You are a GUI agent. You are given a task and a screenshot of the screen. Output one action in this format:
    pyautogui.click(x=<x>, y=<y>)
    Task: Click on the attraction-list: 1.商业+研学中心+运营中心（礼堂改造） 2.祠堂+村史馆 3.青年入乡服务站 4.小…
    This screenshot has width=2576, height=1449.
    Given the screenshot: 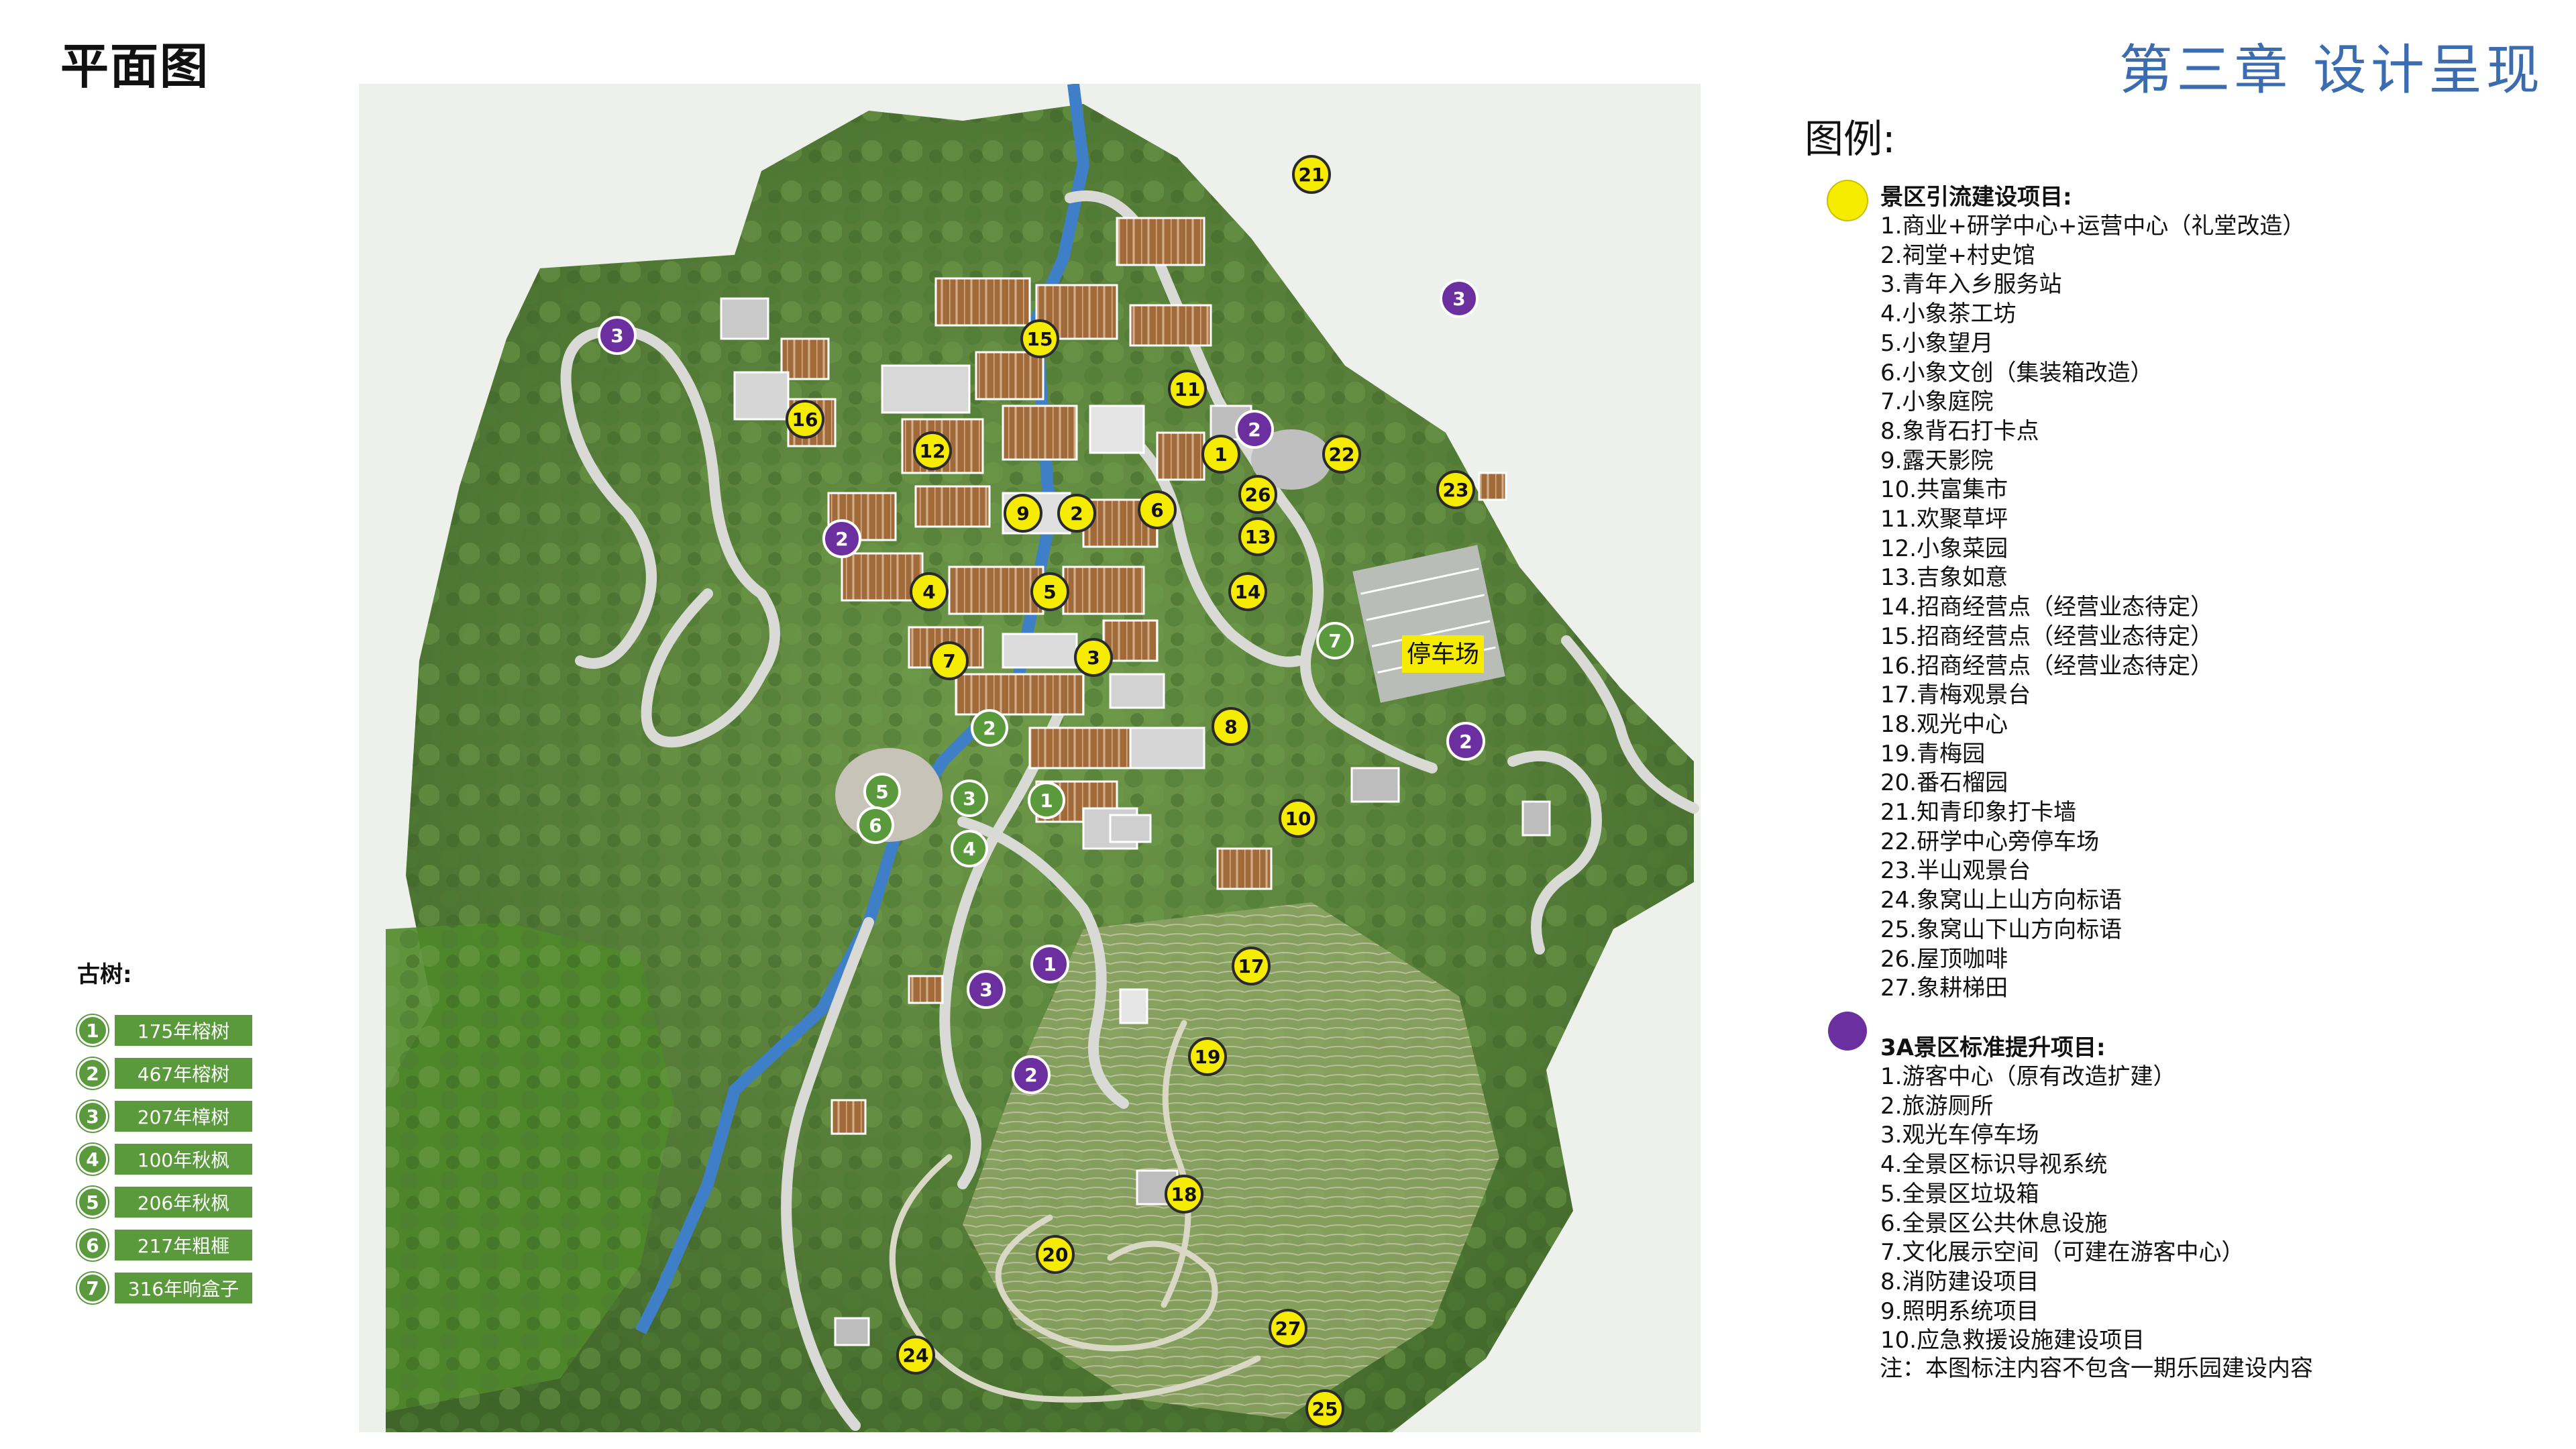 What is the action you would take?
    pyautogui.click(x=2092, y=608)
    